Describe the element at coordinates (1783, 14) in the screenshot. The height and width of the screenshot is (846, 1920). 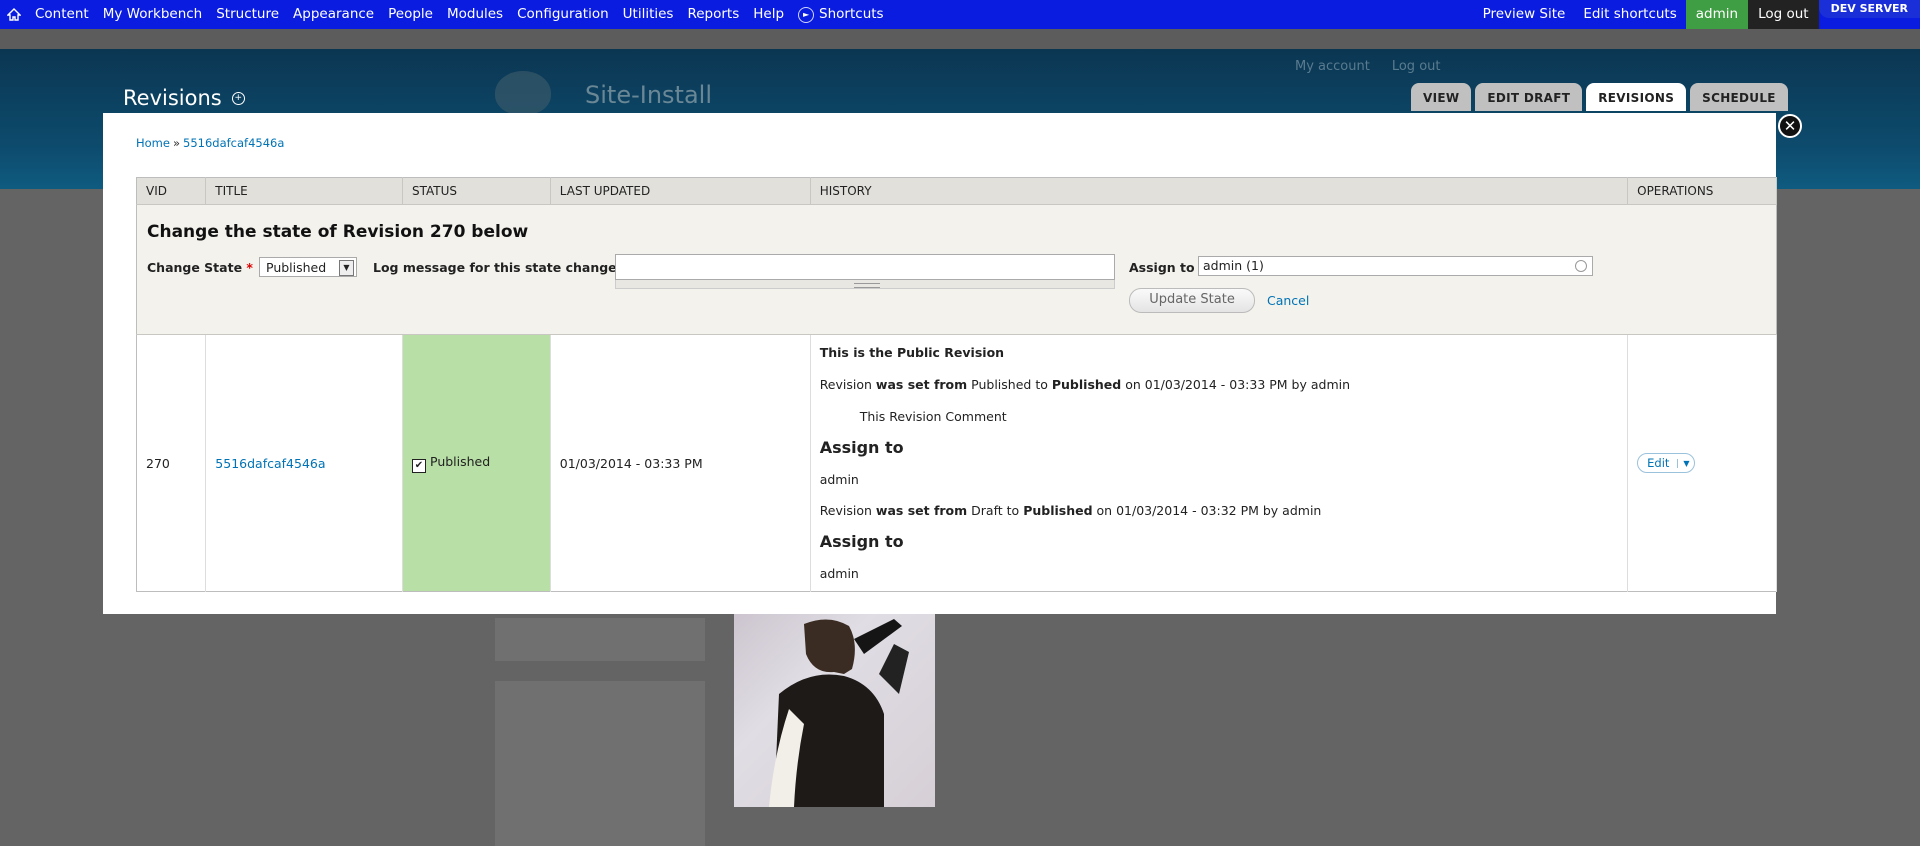
I see `logout-link: Log out` at that location.